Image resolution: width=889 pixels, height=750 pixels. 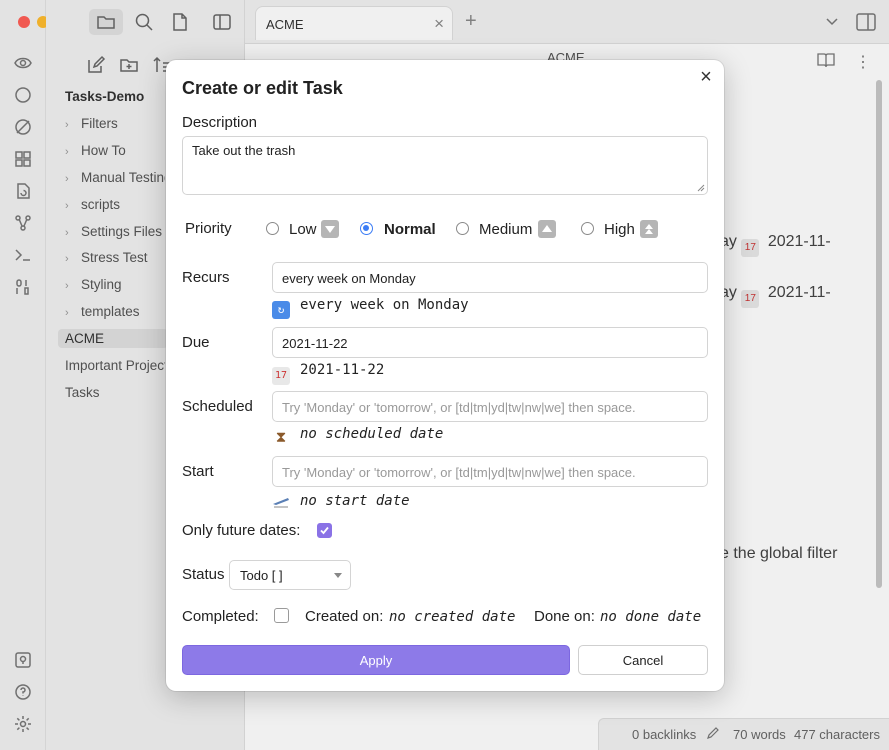 What do you see at coordinates (198, 471) in the screenshot?
I see `start-label: Start` at bounding box center [198, 471].